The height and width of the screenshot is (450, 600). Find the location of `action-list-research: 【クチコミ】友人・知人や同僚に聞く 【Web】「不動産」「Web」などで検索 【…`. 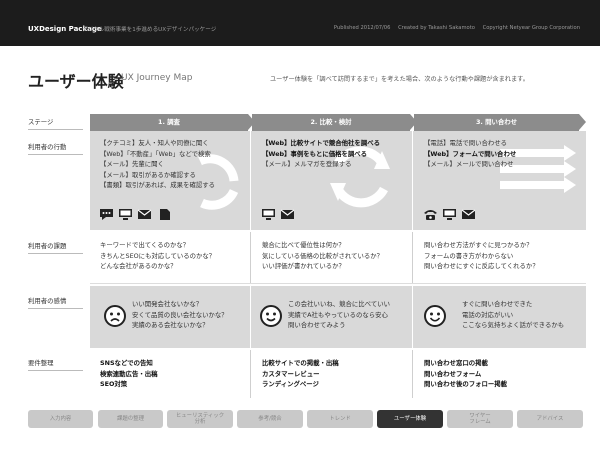

action-list-research: 【クチコミ】友人・知人や同僚に聞く 【Web】「不動産」「Web」などで検索 【… is located at coordinates (157, 164).